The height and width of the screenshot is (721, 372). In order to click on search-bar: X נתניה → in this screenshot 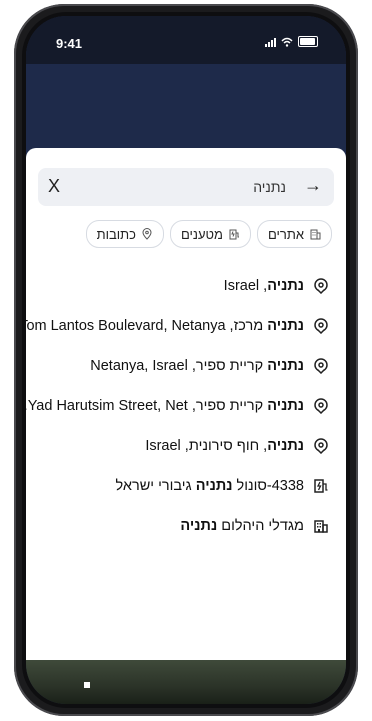, I will do `click(186, 187)`.